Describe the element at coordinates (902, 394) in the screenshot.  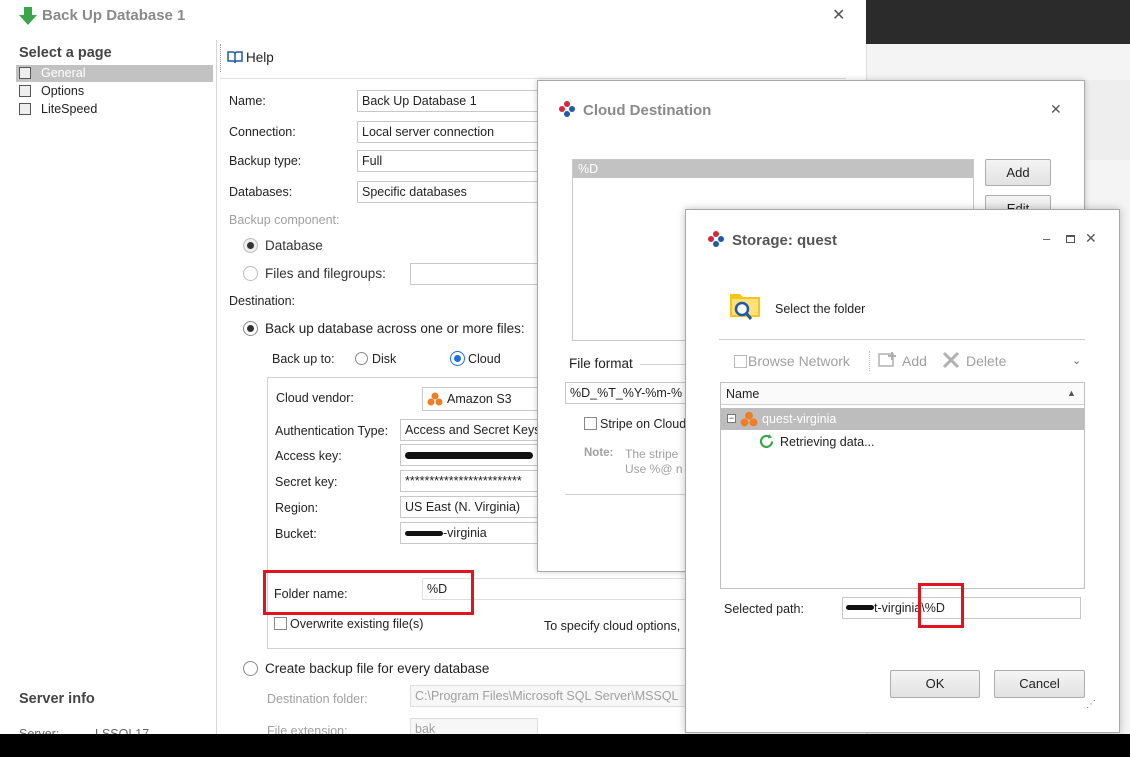
I see `tree-header: Name ▲` at that location.